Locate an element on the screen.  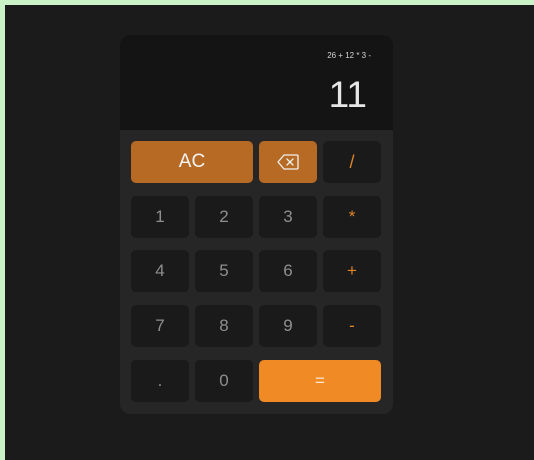
calculator-display: 26 + 12 * 3 - 11 is located at coordinates (256, 82).